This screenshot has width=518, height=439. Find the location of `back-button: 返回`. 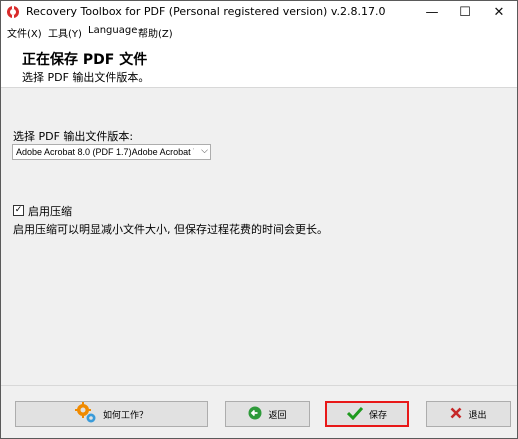

back-button: 返回 is located at coordinates (267, 414).